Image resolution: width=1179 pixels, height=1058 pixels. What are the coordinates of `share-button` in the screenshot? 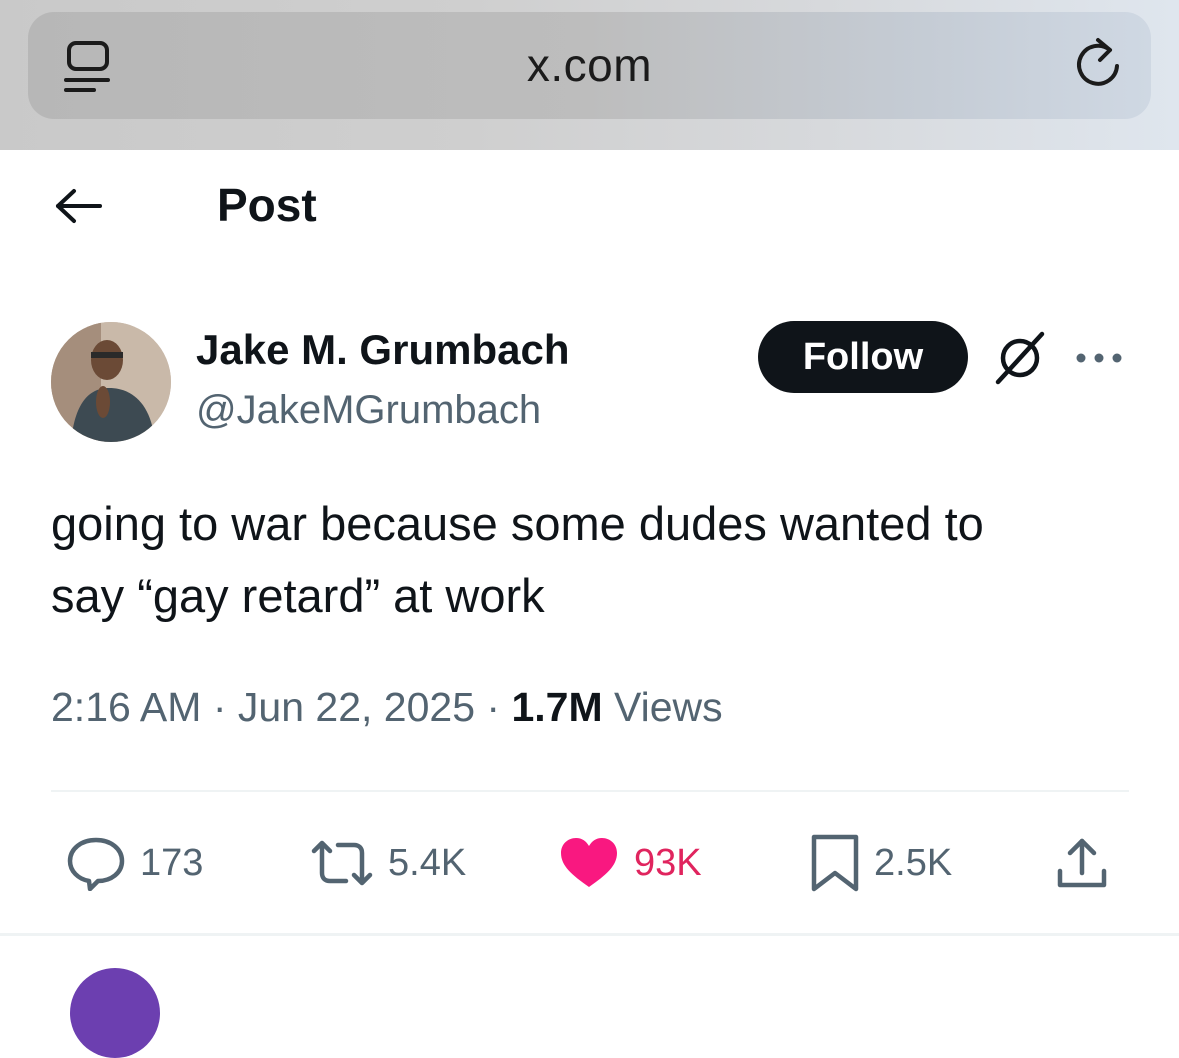 It's located at (1082, 863).